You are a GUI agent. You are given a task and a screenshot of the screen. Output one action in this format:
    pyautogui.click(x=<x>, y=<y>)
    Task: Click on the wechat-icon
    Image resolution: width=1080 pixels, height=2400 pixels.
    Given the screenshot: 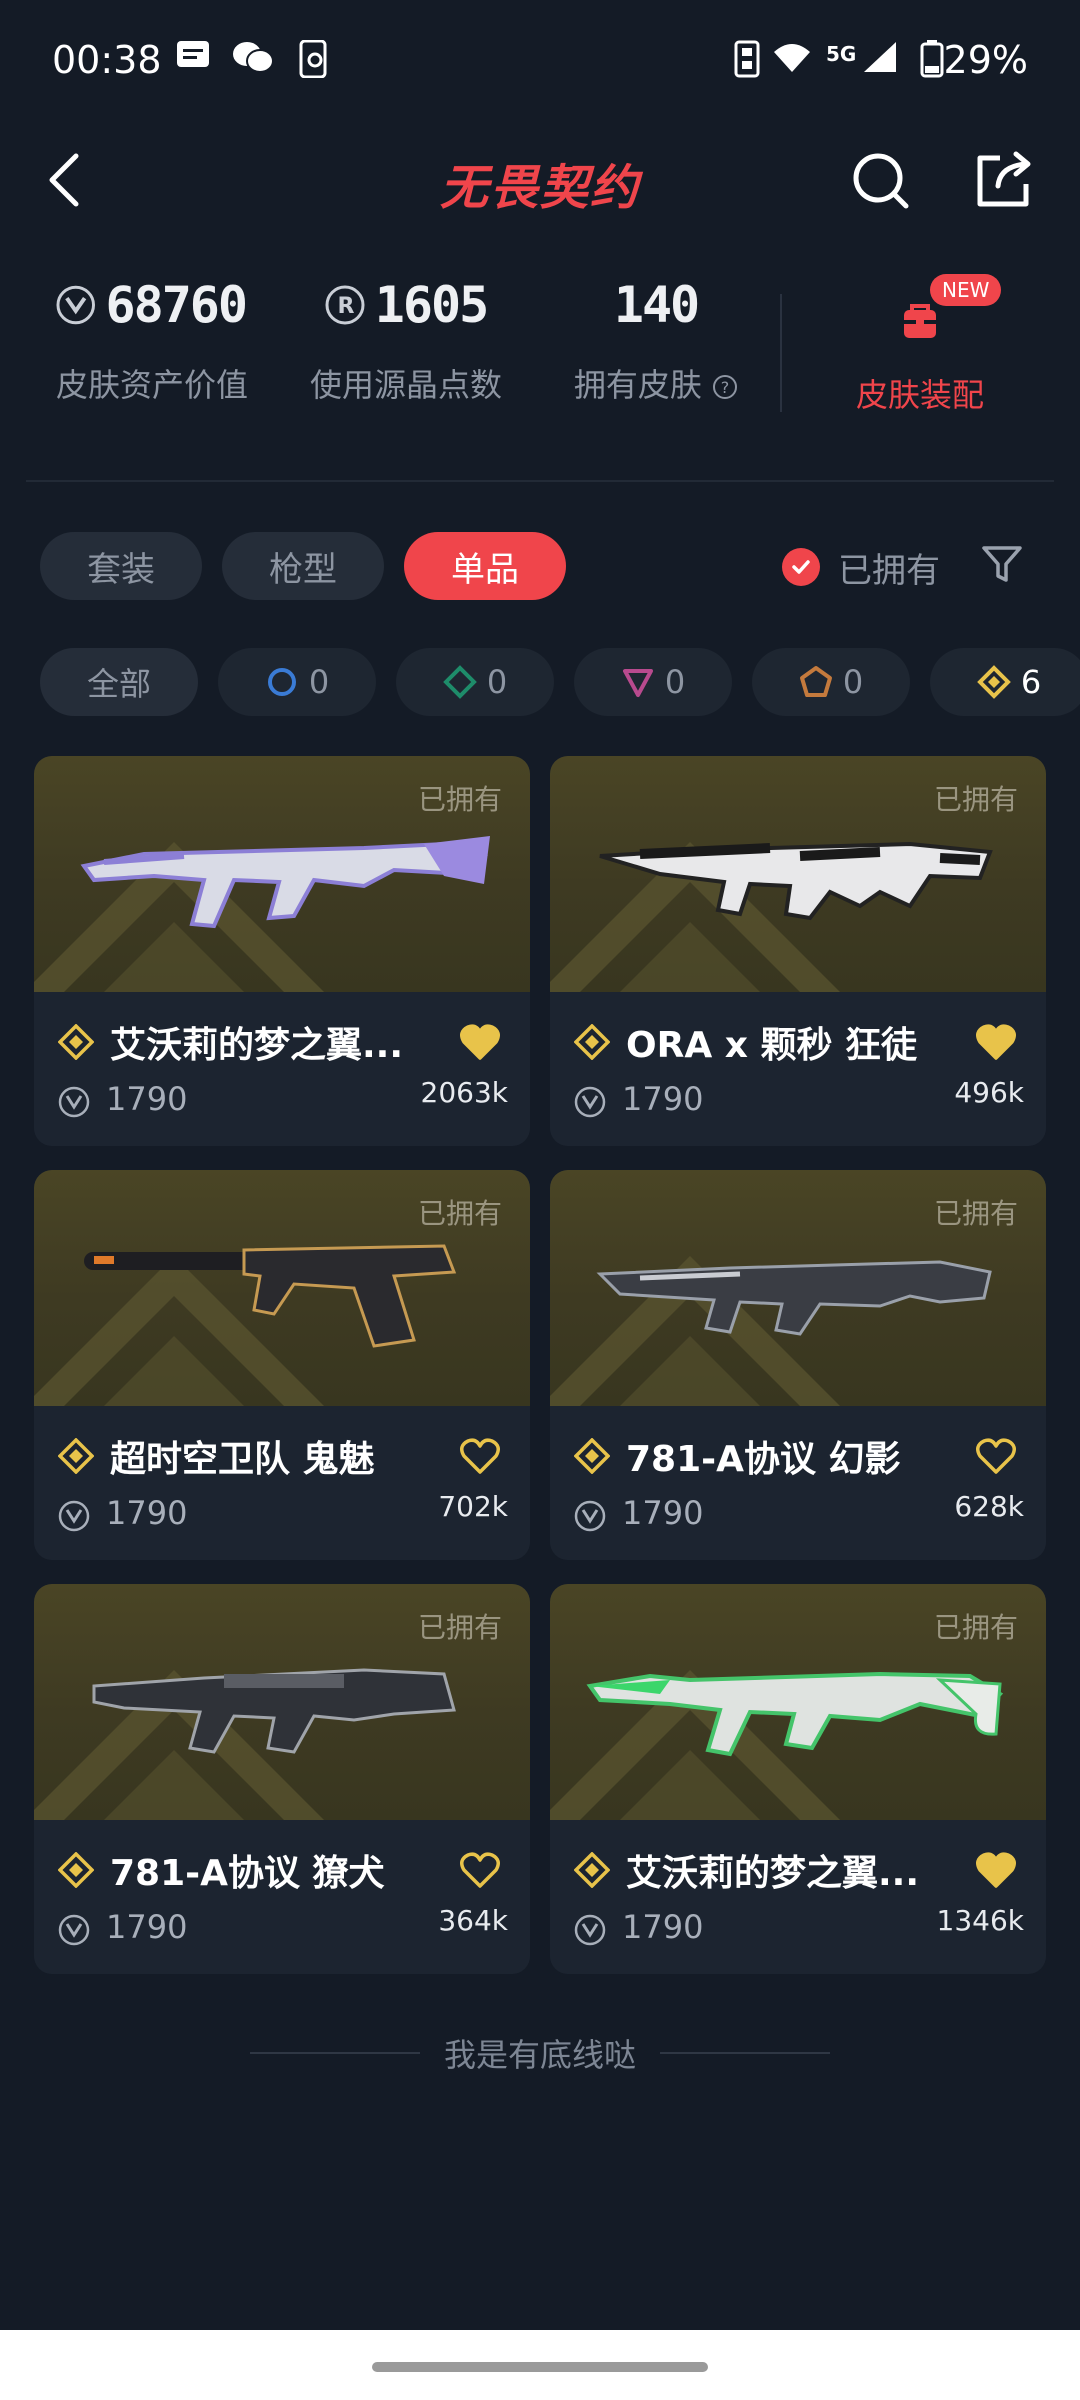 What is the action you would take?
    pyautogui.click(x=253, y=60)
    